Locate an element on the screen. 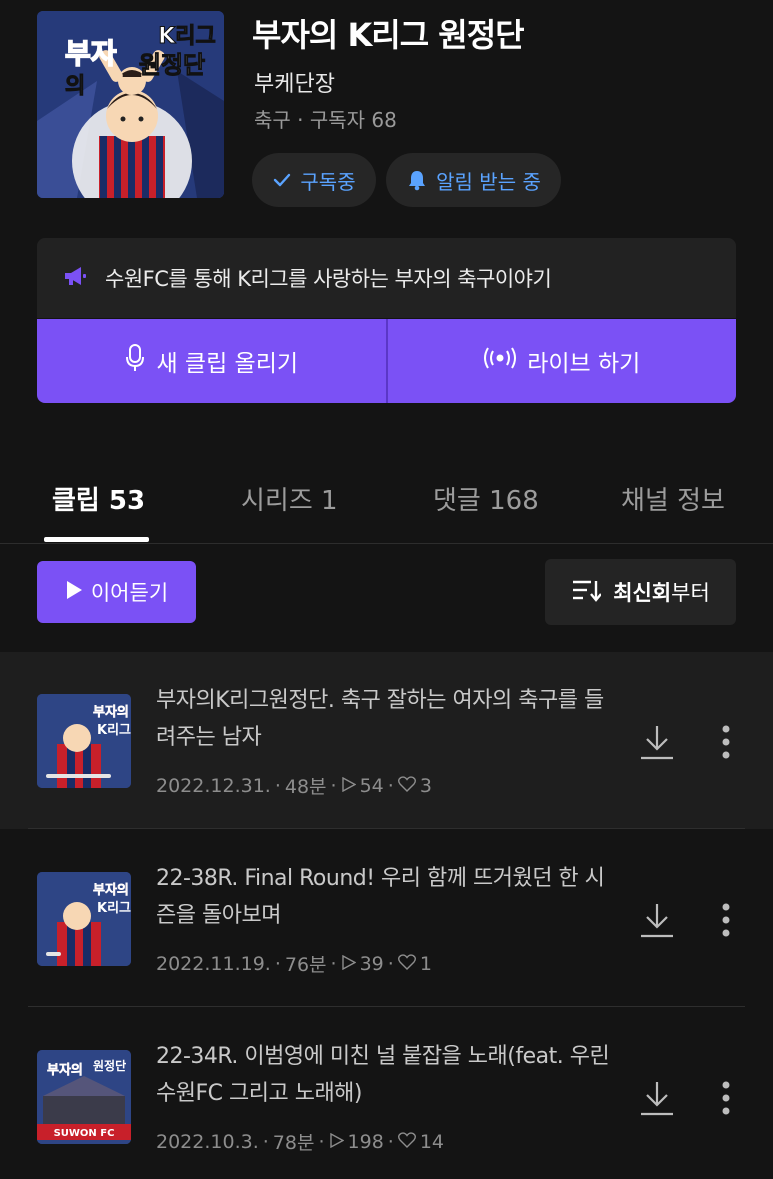 This screenshot has height=1179, width=773. tab-comments: 댓글 168 is located at coordinates (486, 498).